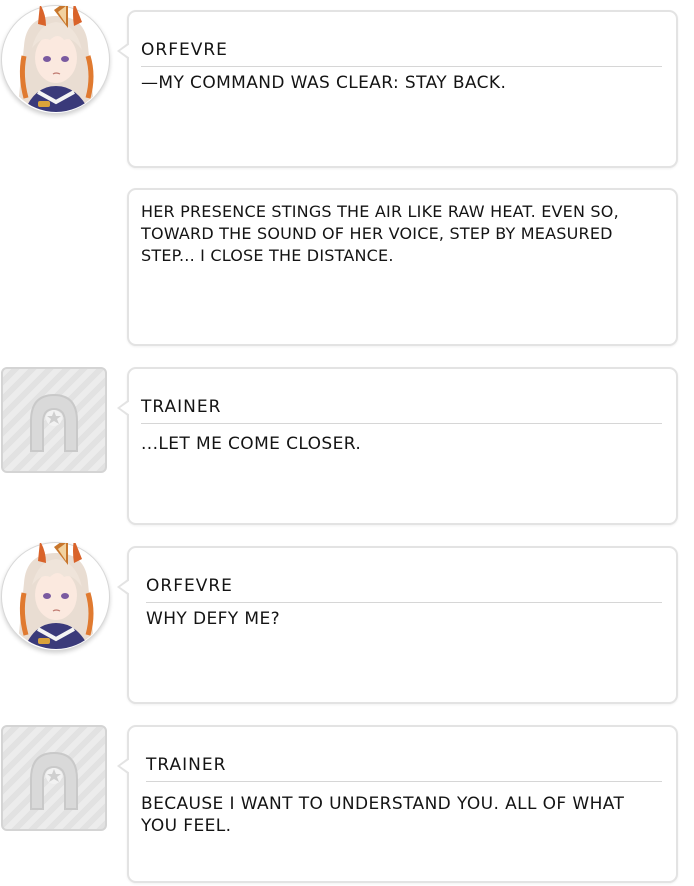 The height and width of the screenshot is (886, 694). What do you see at coordinates (213, 619) in the screenshot?
I see `dialogue-text: Why defy me?` at bounding box center [213, 619].